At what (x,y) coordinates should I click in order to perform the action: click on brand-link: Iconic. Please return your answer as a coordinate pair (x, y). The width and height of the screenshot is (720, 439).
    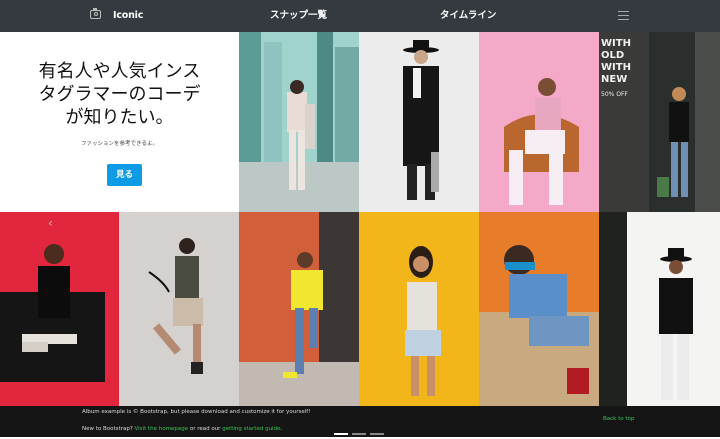
    Looking at the image, I should click on (116, 16).